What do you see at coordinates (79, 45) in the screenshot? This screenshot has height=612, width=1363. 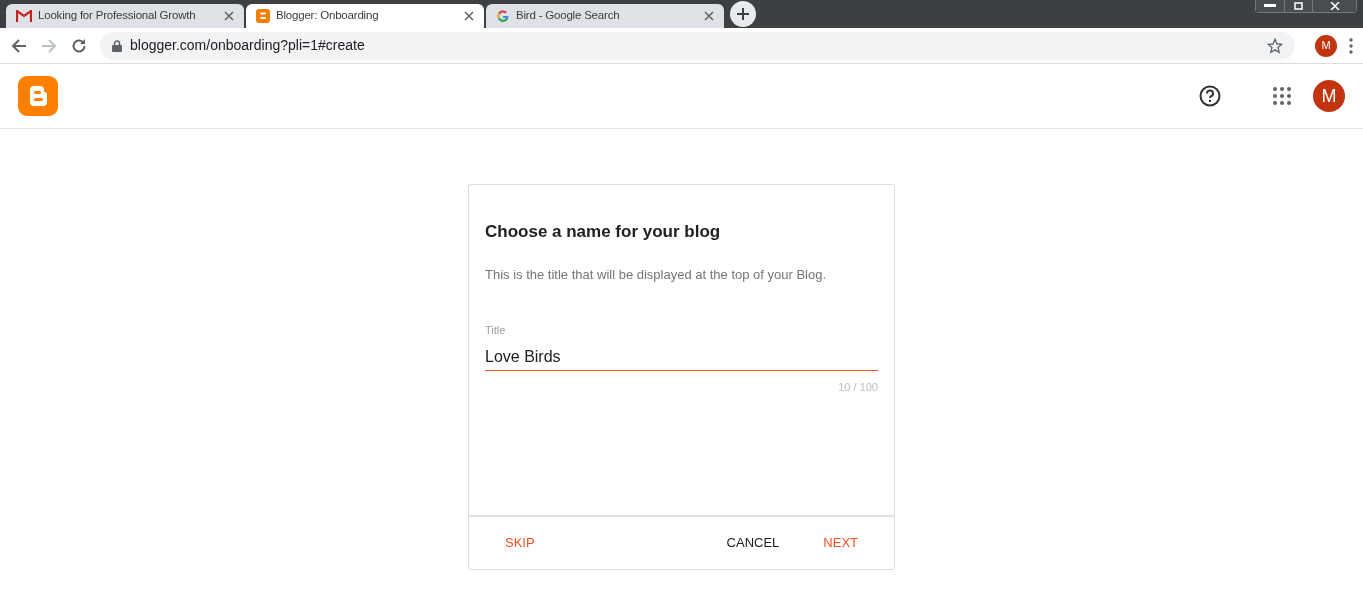 I see `reload-icon` at bounding box center [79, 45].